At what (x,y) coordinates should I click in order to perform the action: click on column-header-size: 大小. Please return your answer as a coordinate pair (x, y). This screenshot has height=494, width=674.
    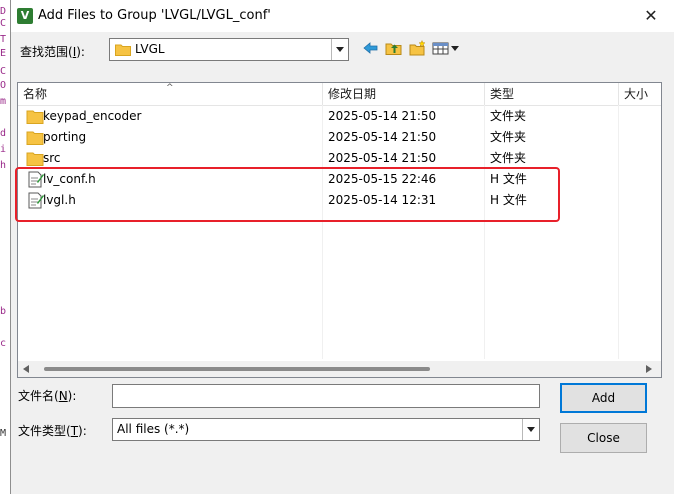
    Looking at the image, I should click on (640, 94).